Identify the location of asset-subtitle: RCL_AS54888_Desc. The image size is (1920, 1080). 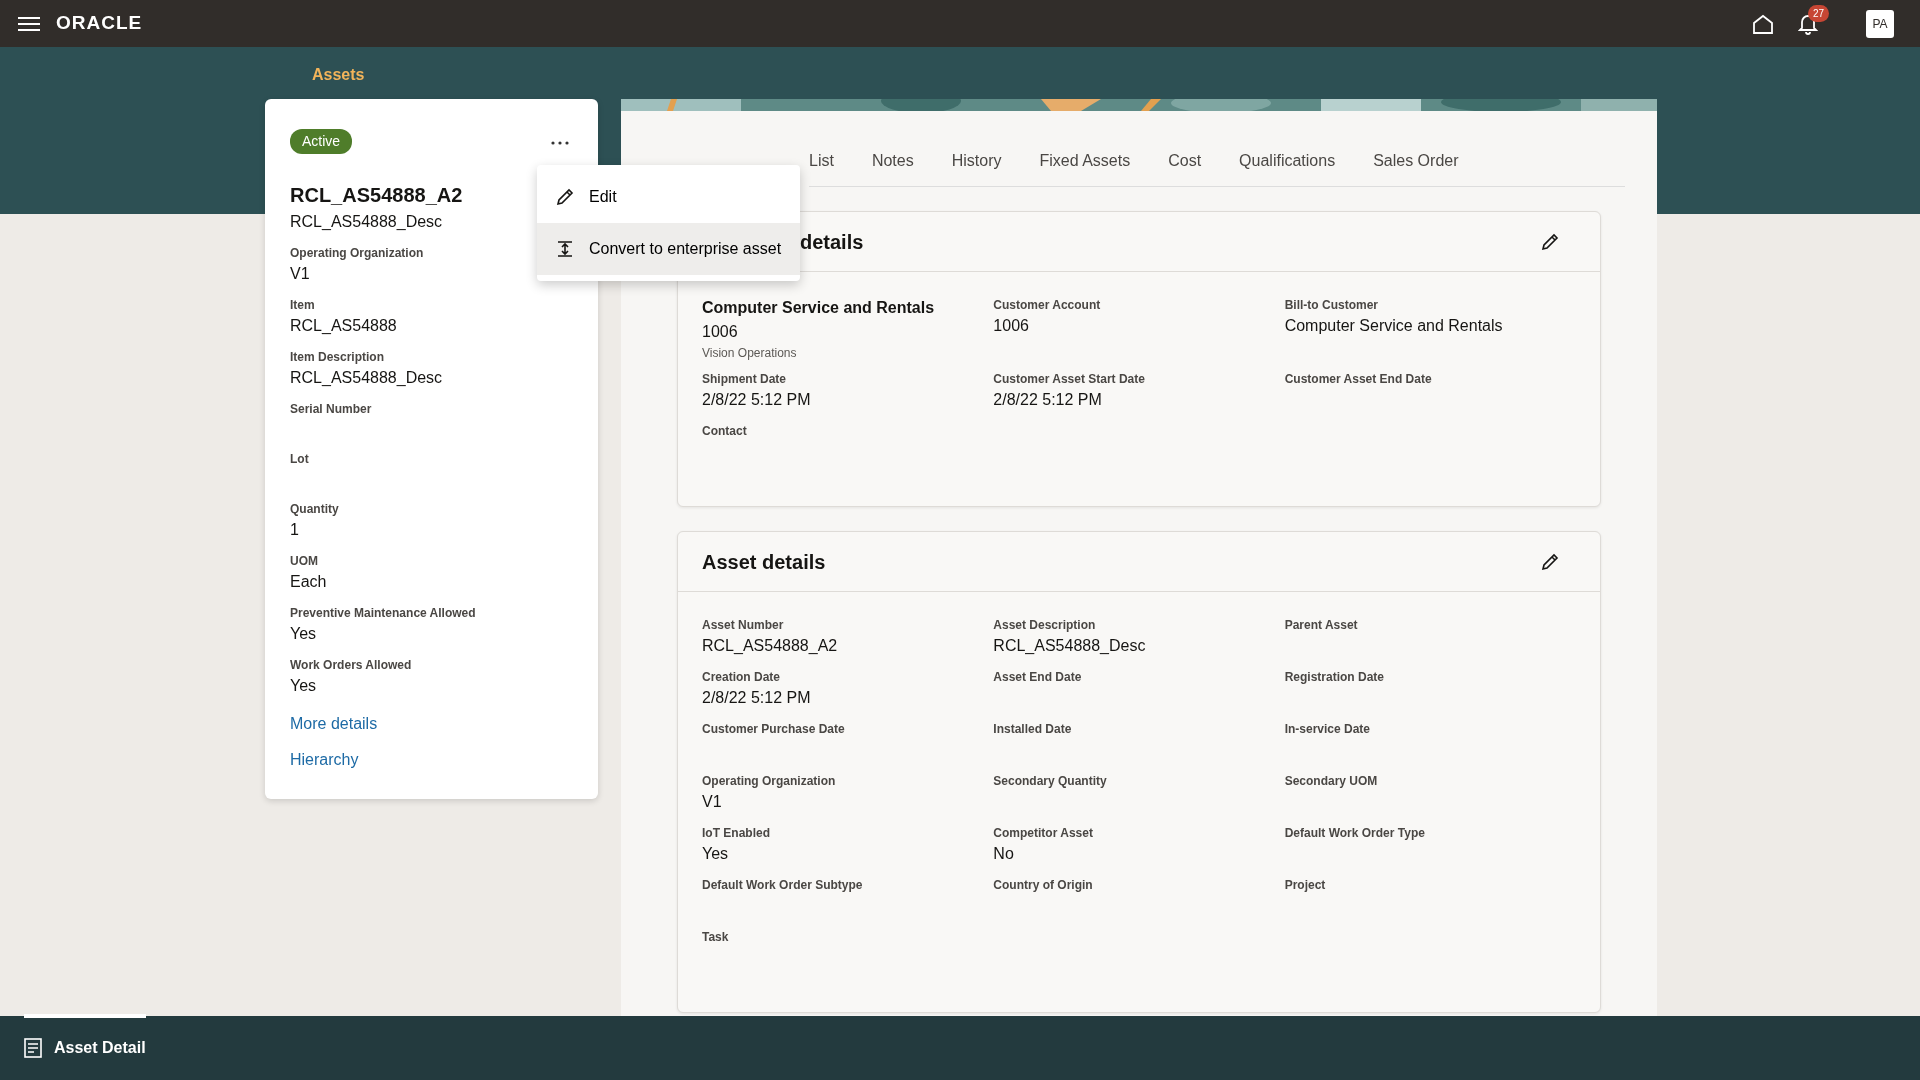
(366, 222).